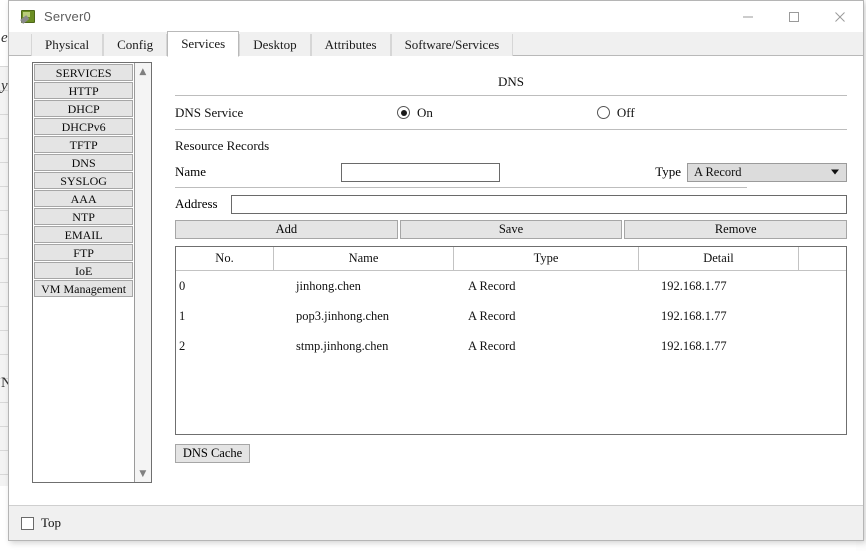  What do you see at coordinates (84, 180) in the screenshot?
I see `sidebar-item-syslog: SYSLOG` at bounding box center [84, 180].